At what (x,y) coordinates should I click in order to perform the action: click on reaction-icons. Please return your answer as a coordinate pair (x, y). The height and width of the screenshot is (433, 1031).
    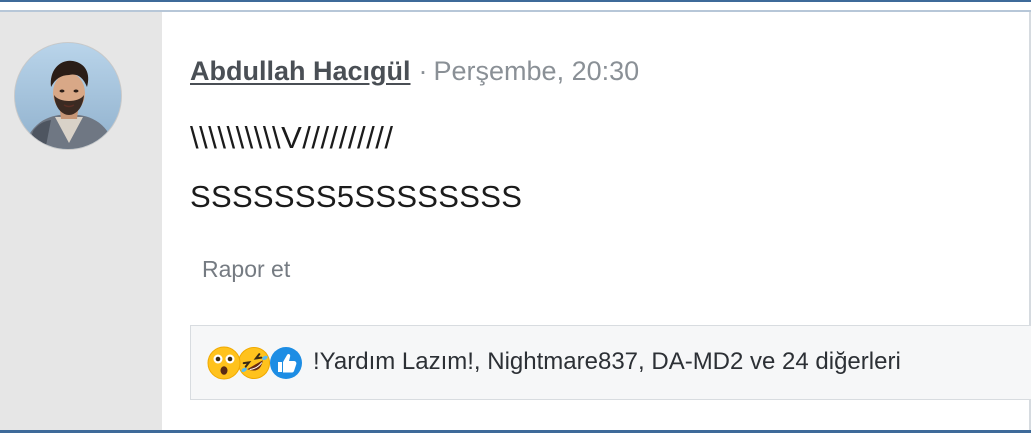
    Looking at the image, I should click on (257, 364).